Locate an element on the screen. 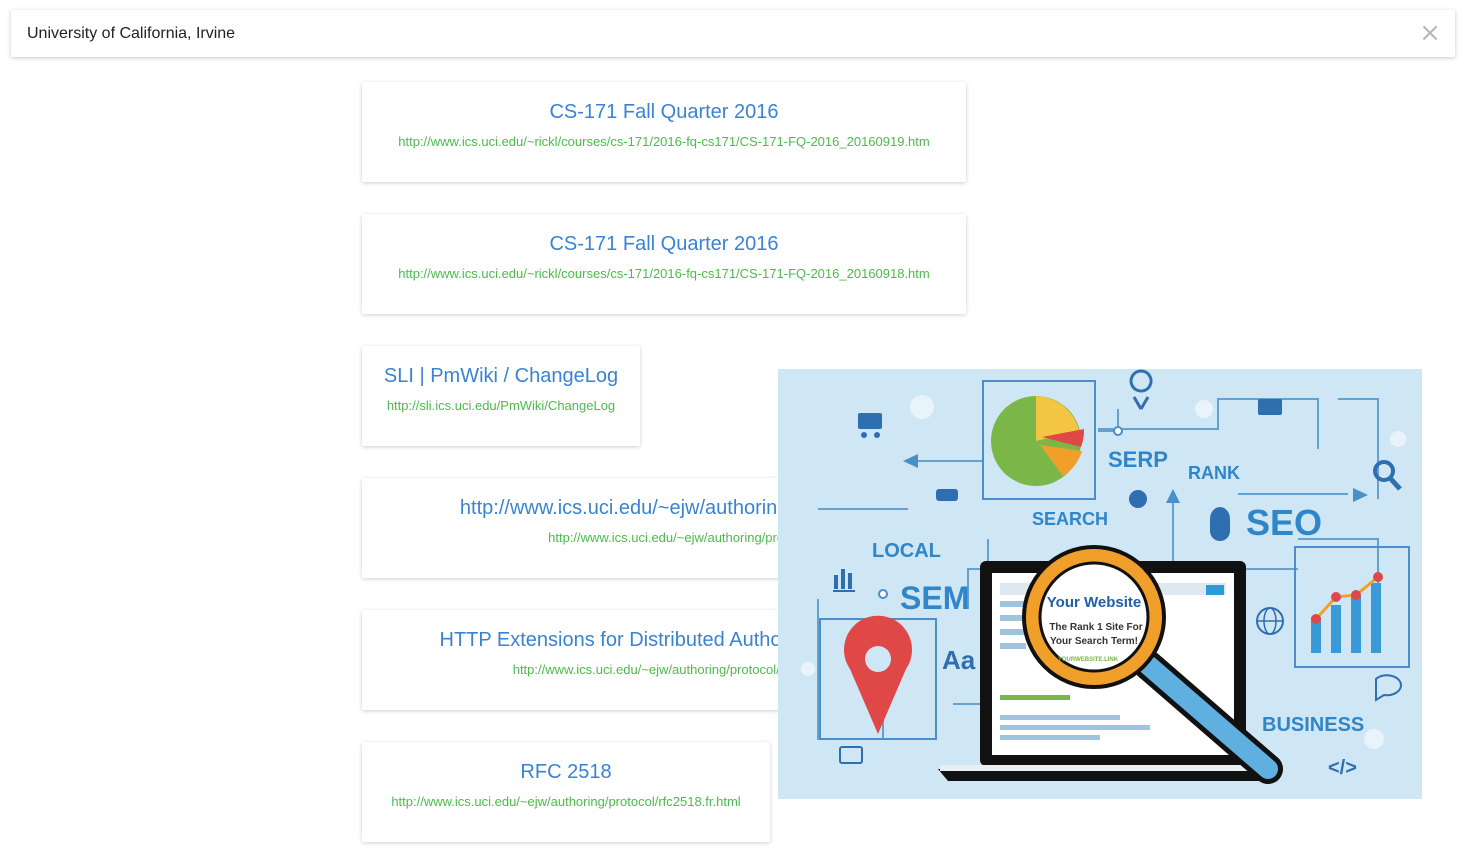 The width and height of the screenshot is (1474, 853). search-bar: × is located at coordinates (733, 33).